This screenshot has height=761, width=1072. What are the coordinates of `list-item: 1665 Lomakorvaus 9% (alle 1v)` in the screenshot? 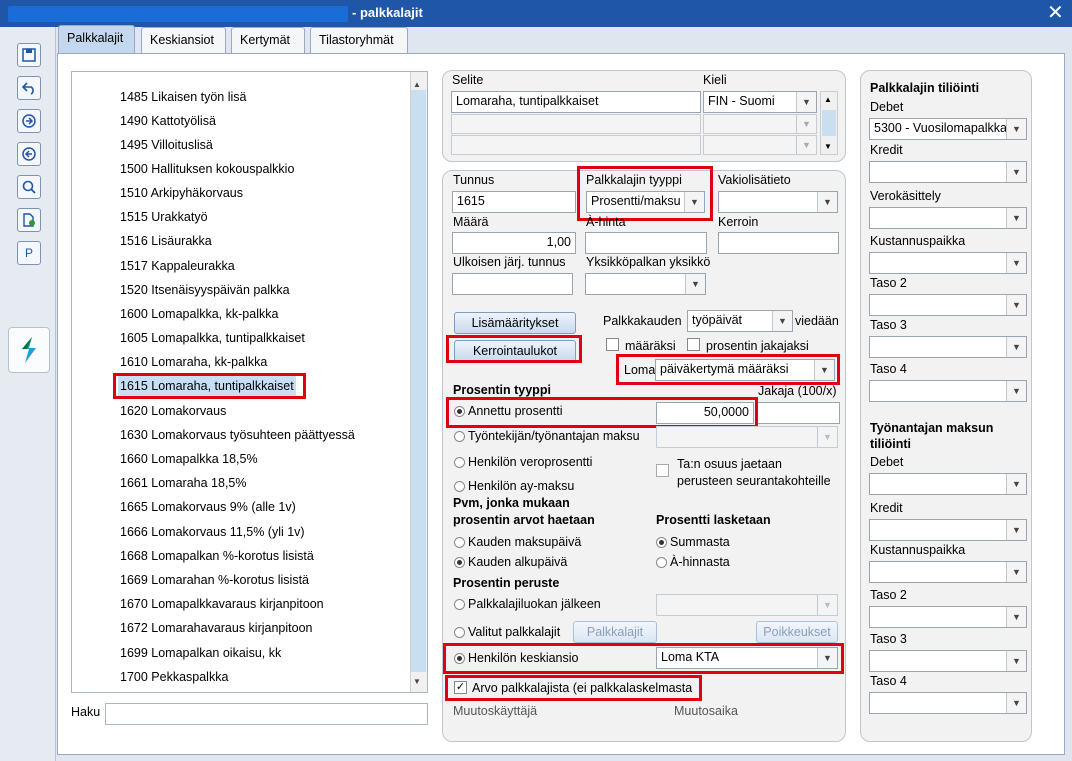 It's located at (208, 507).